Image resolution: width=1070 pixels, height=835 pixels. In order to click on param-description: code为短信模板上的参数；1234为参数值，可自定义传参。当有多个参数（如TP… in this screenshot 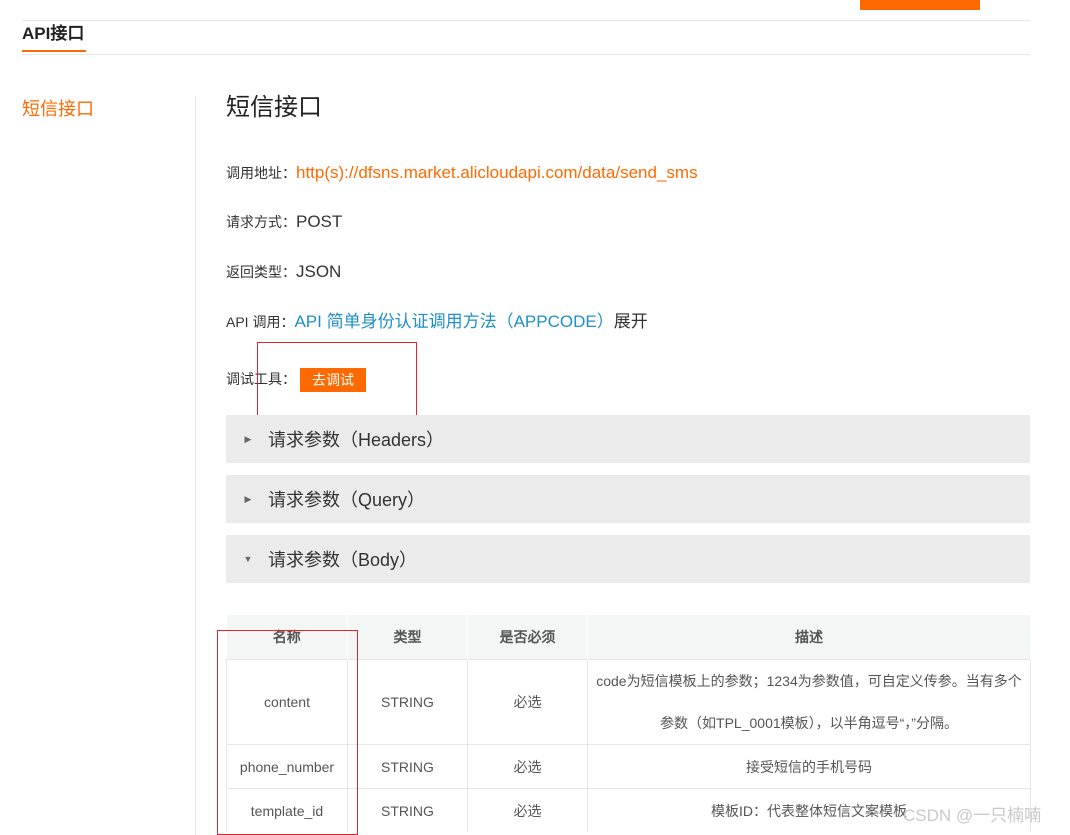, I will do `click(809, 702)`.